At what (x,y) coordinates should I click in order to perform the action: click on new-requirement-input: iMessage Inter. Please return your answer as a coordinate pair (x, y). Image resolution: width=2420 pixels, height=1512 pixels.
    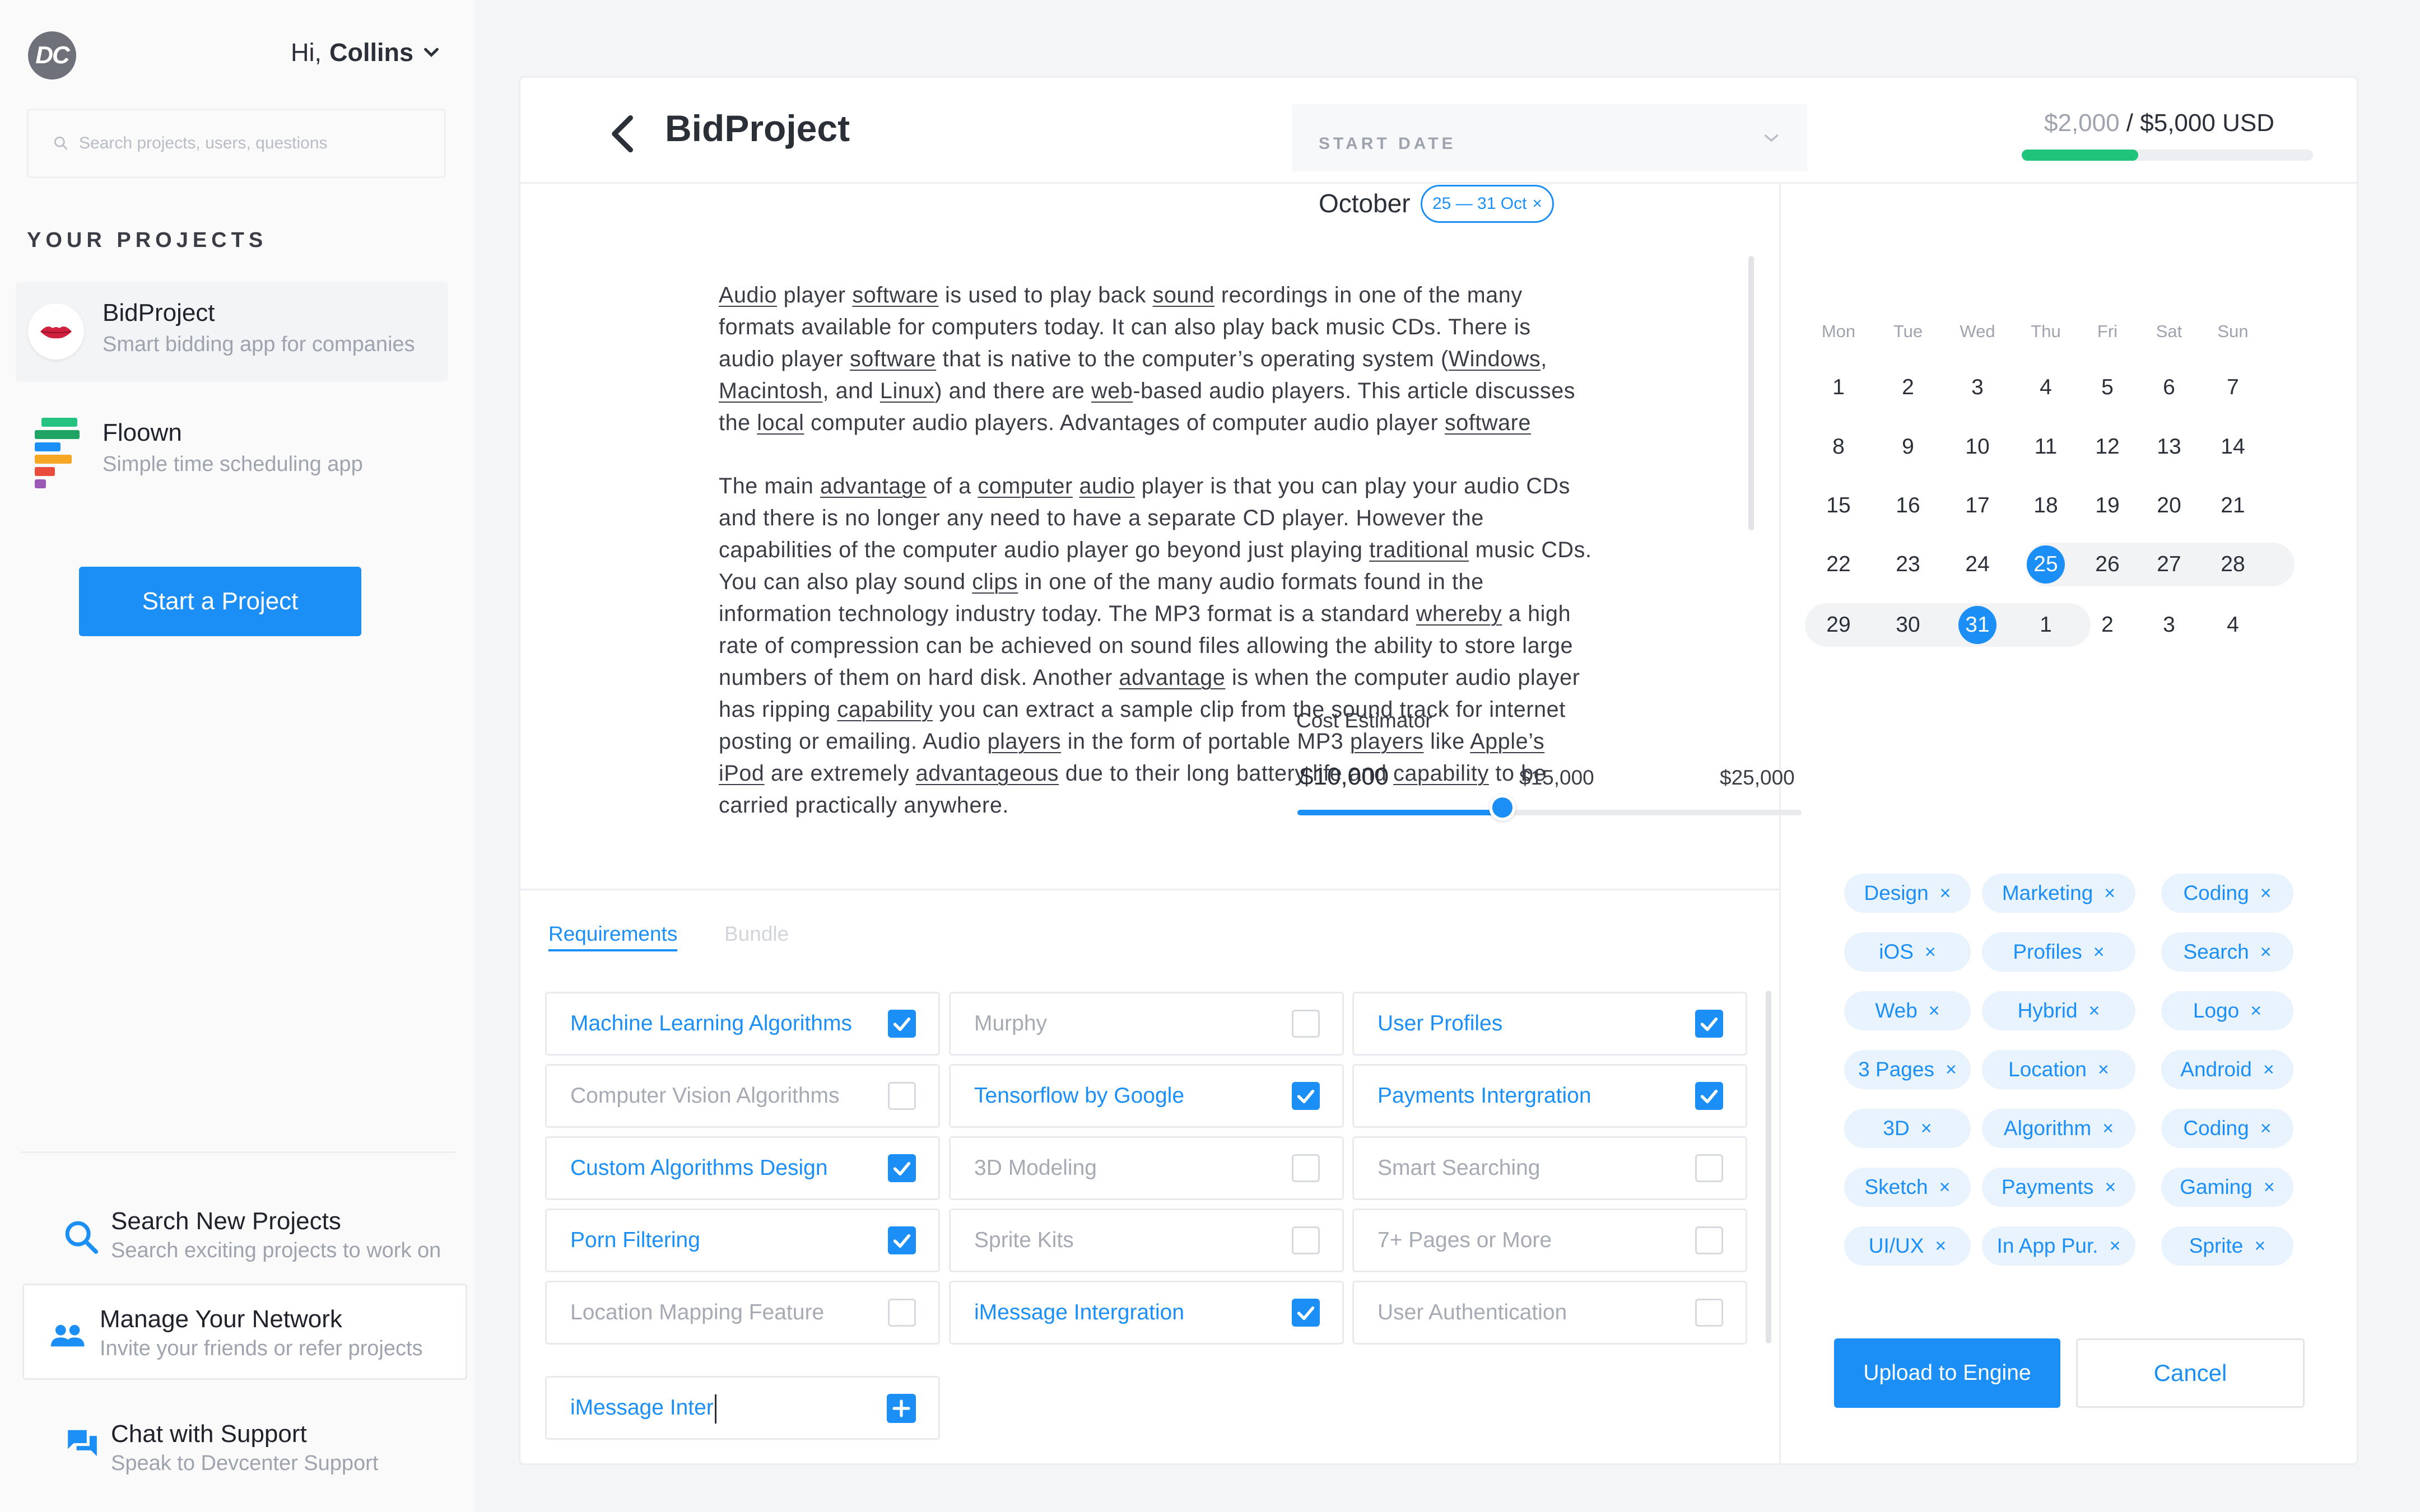
    Looking at the image, I should click on (743, 1408).